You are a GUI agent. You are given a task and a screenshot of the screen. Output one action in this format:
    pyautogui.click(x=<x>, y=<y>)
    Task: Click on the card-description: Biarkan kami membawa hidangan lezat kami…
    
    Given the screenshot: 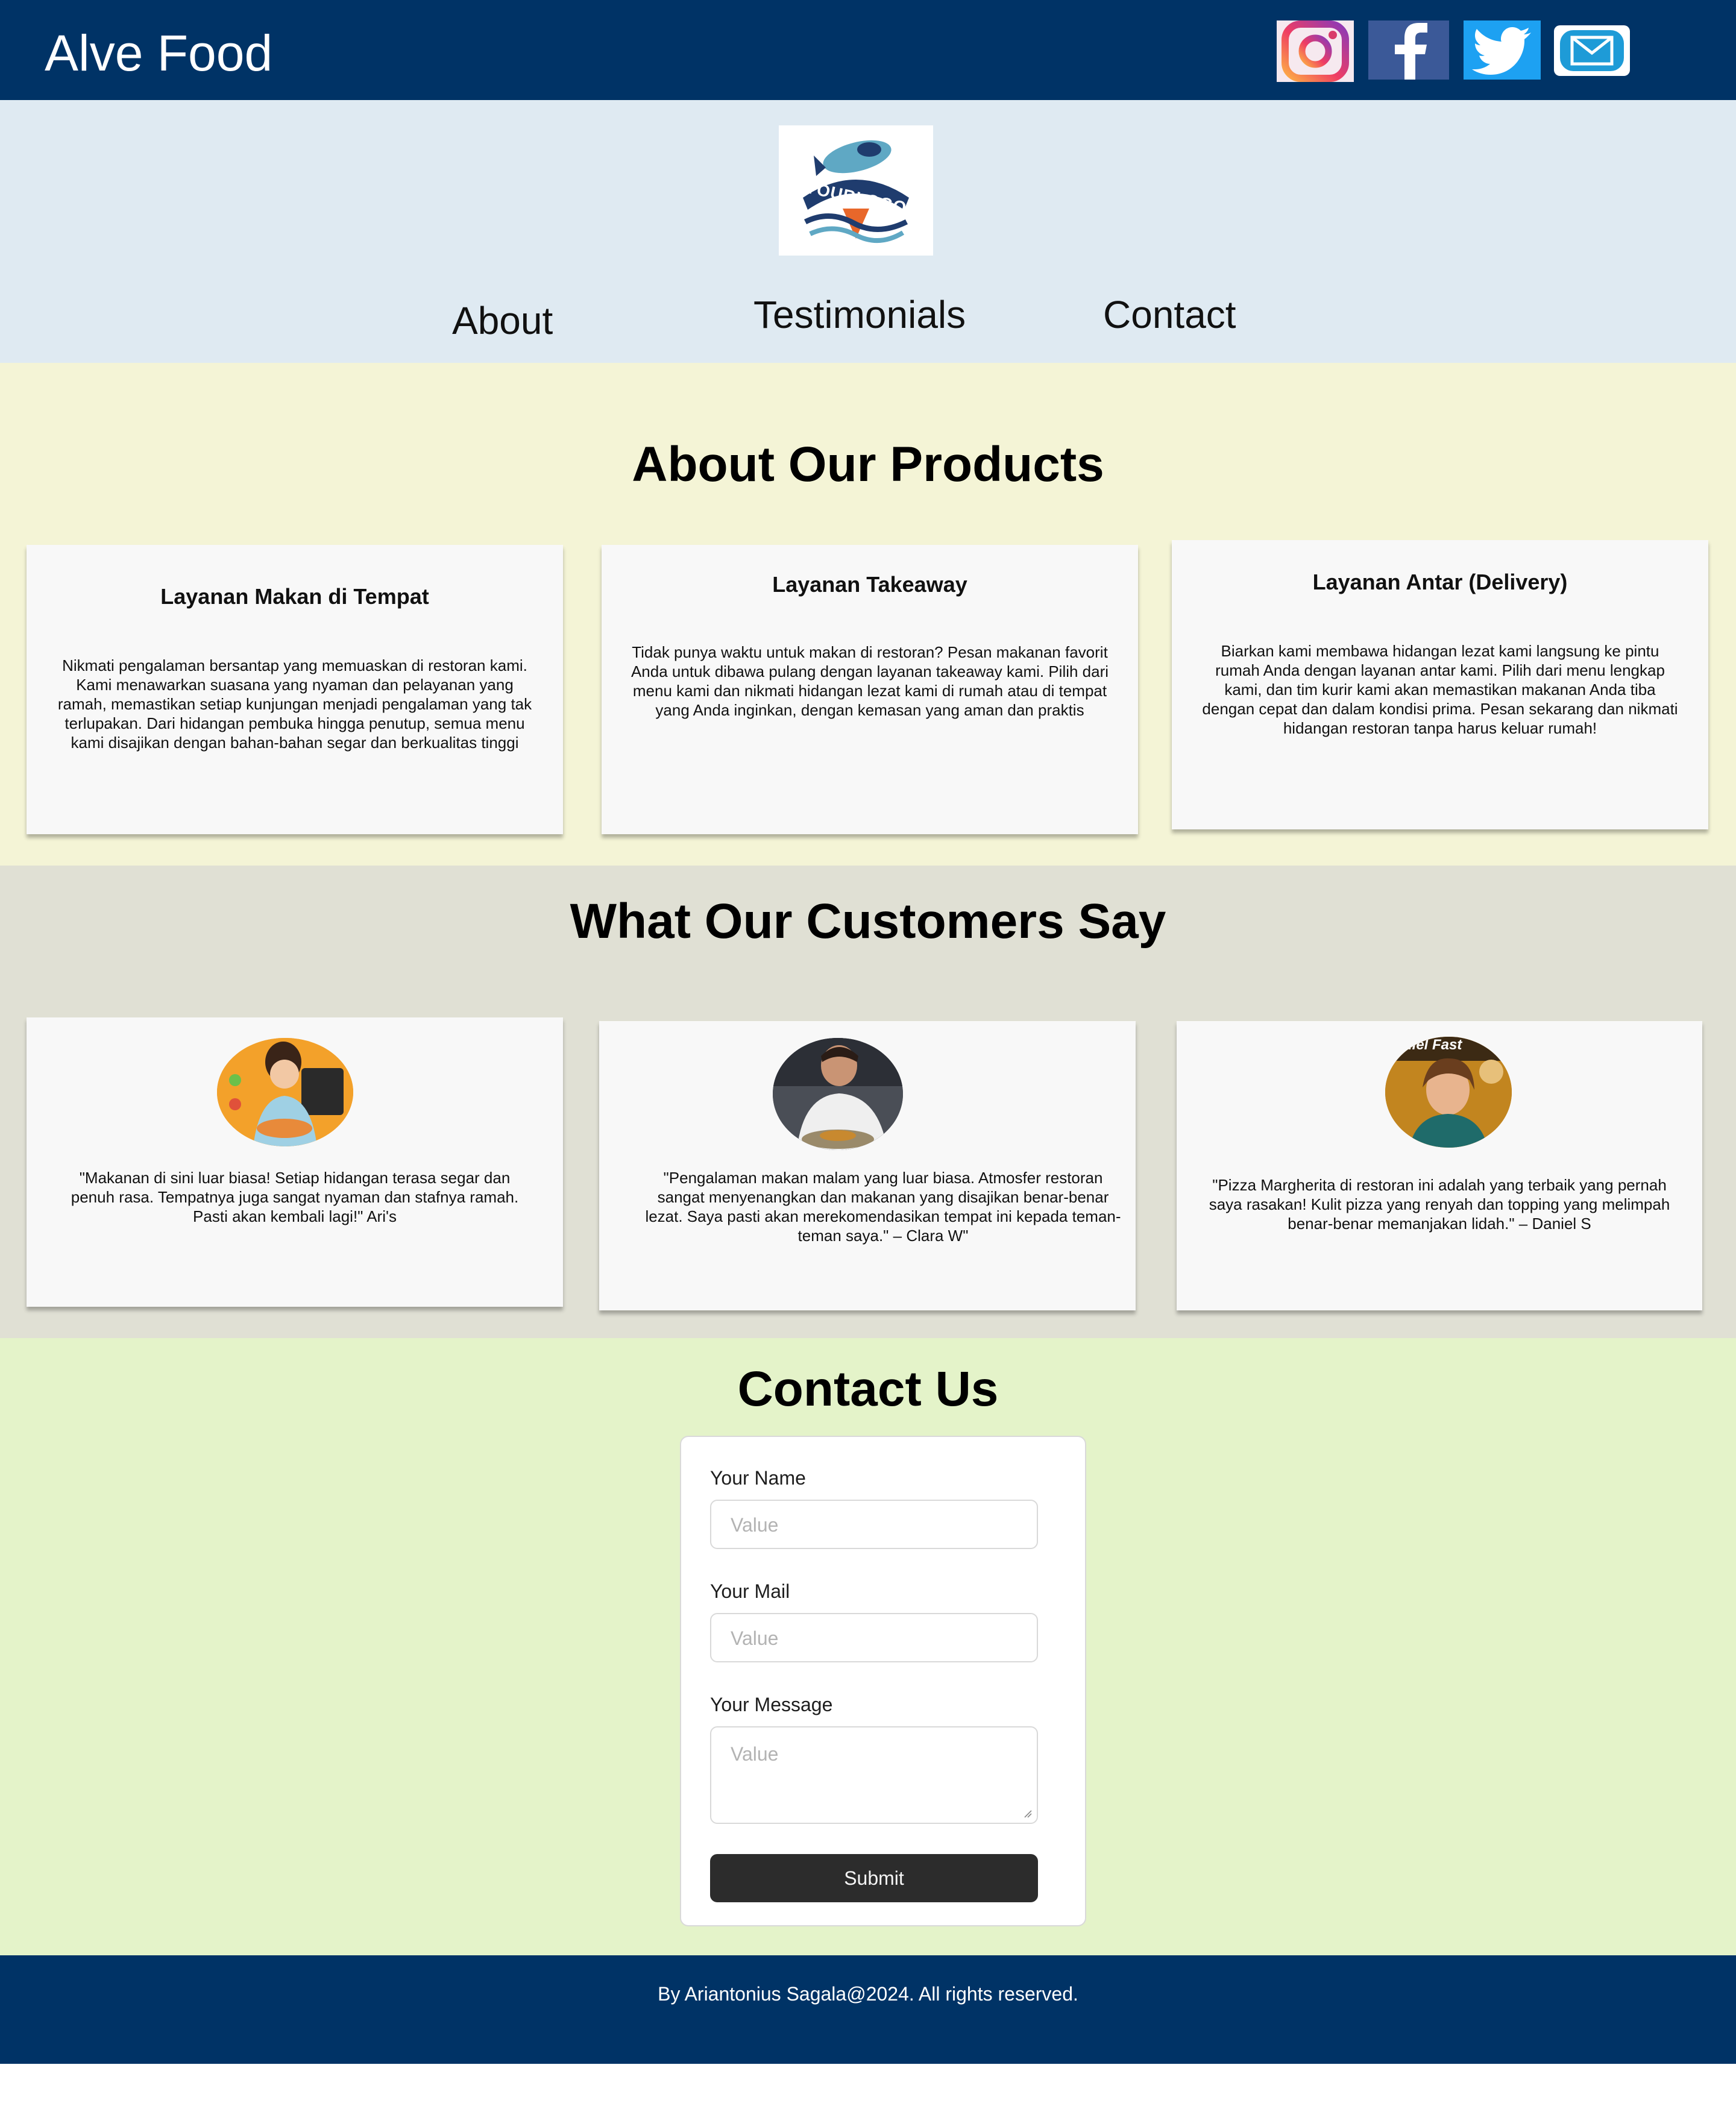 What is the action you would take?
    pyautogui.click(x=1440, y=689)
    